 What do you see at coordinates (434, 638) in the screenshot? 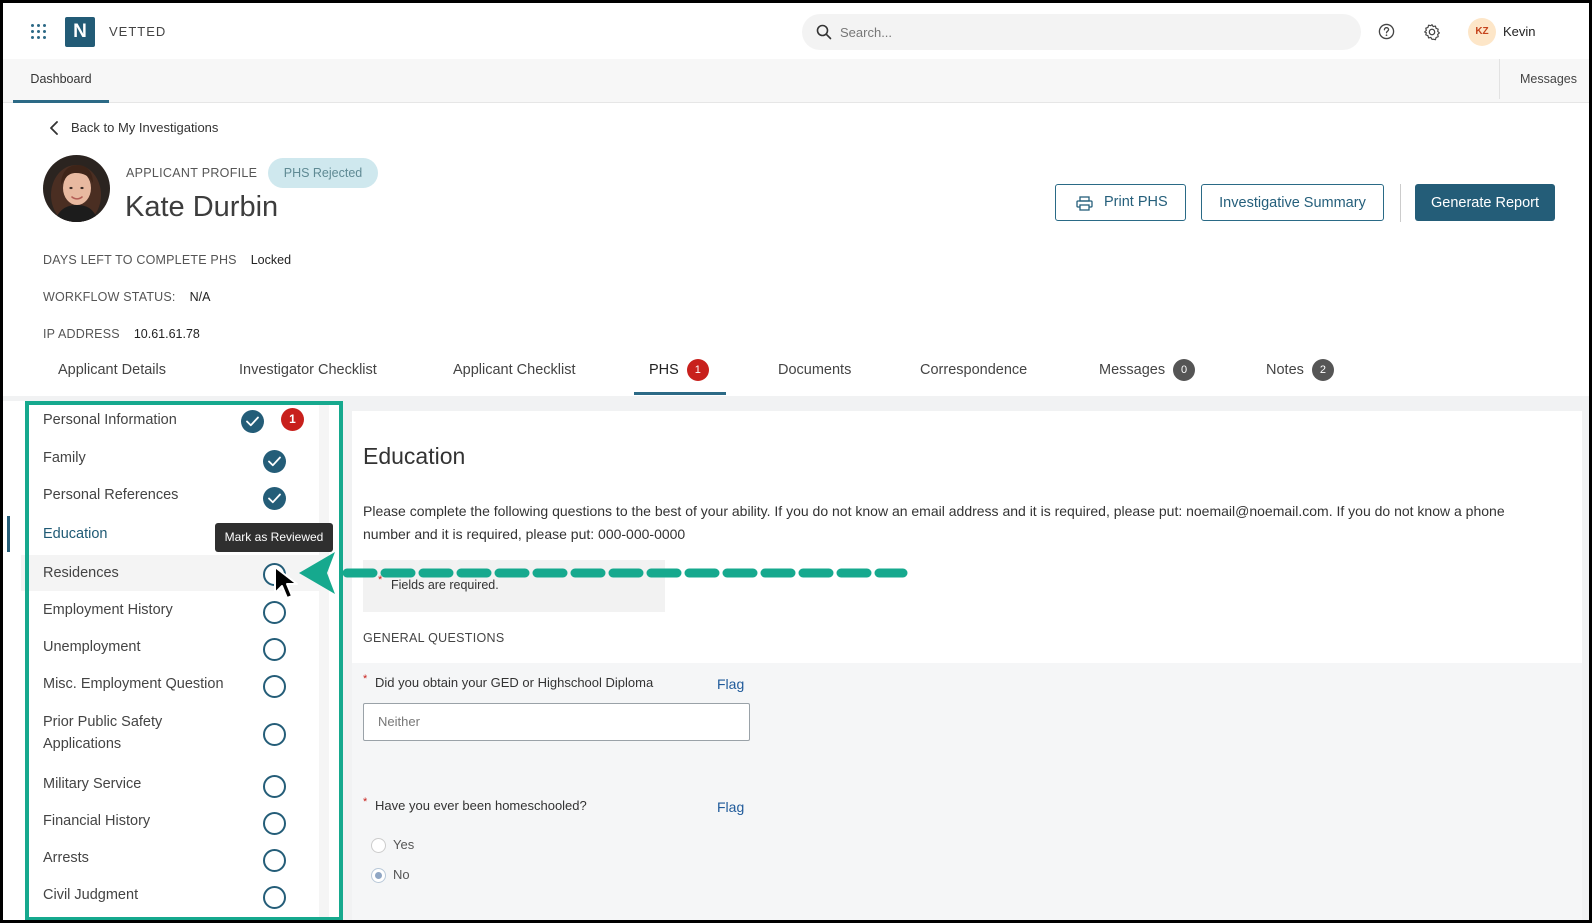
I see `general-questions-heading: GENERAL QUESTIONS` at bounding box center [434, 638].